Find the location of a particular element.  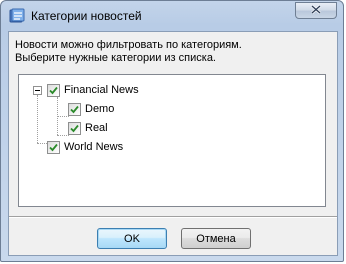

cancel-button: Отмена is located at coordinates (216, 238).